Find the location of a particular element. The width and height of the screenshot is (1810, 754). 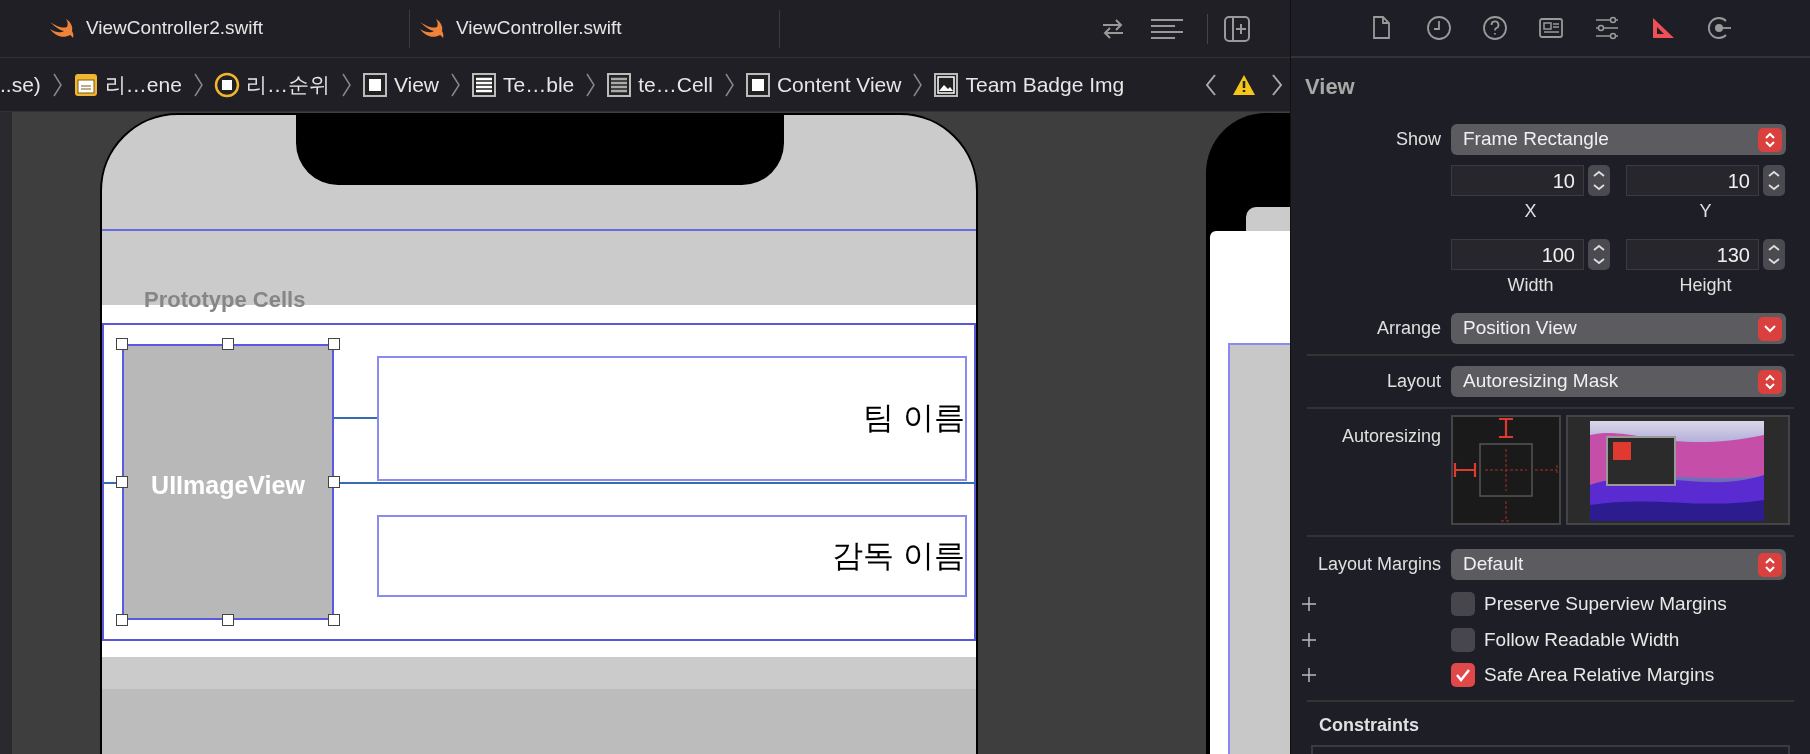

image-view-label: UIImageView is located at coordinates (228, 485).